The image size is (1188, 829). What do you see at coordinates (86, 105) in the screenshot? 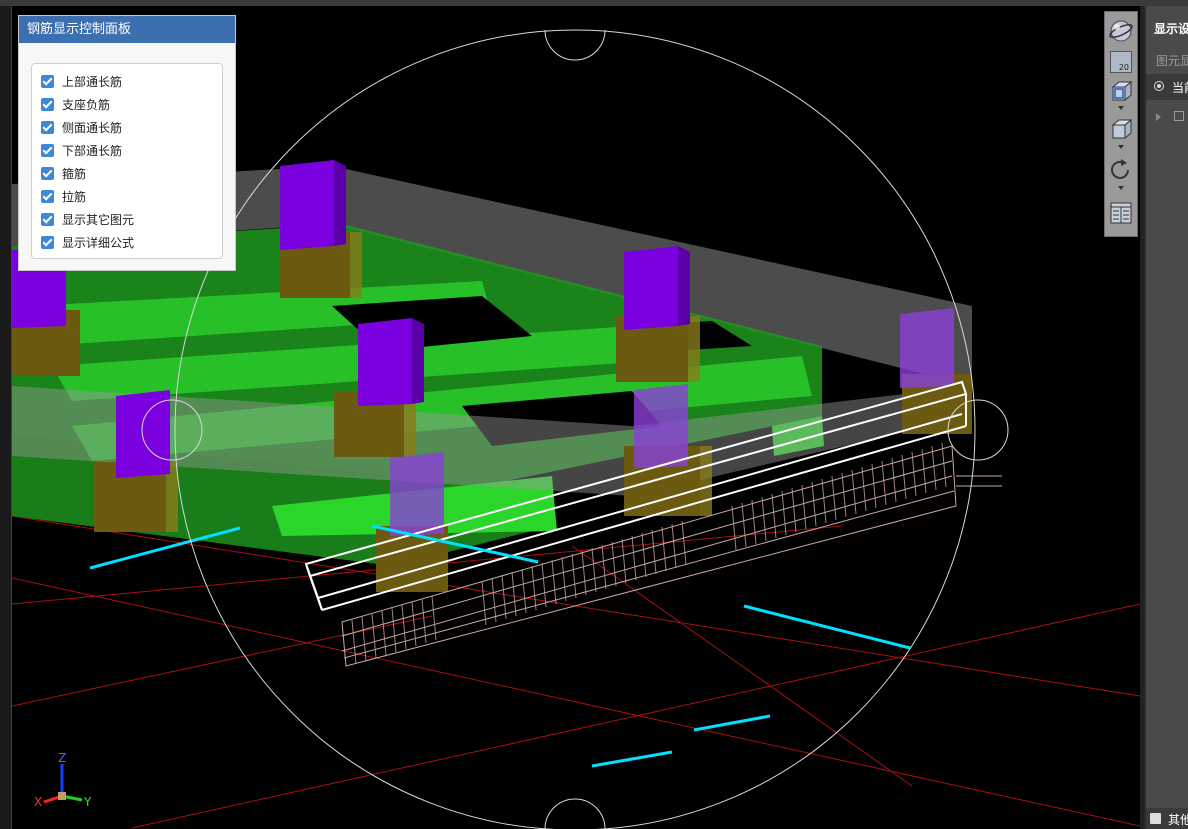
I see `option-label: 支座负筋` at bounding box center [86, 105].